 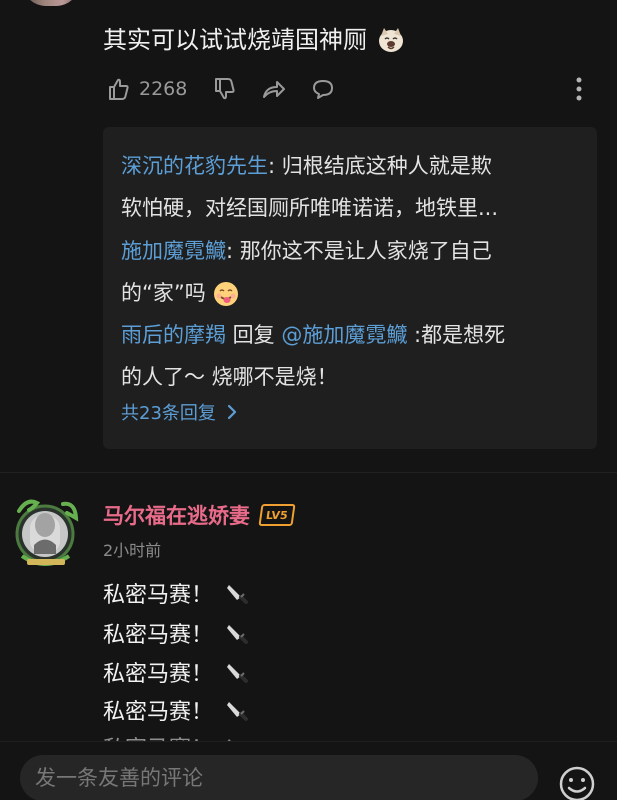 What do you see at coordinates (173, 251) in the screenshot?
I see `reply-author: 施加魔霓鱵` at bounding box center [173, 251].